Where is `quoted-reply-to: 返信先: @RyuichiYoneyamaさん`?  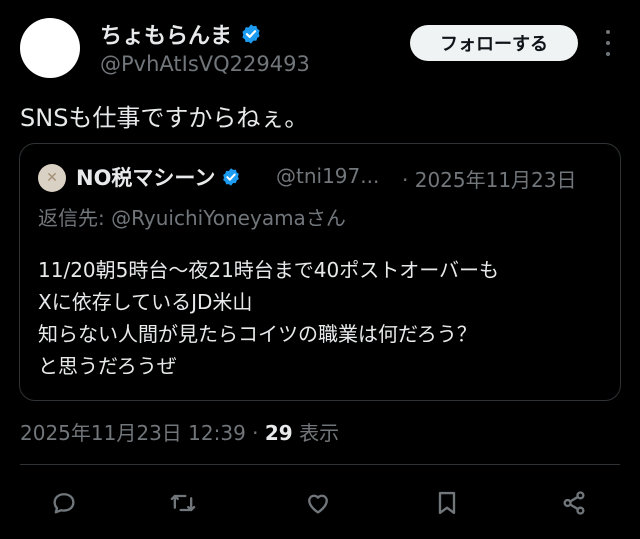
quoted-reply-to: 返信先: @RyuichiYoneyamaさん is located at coordinates (192, 216).